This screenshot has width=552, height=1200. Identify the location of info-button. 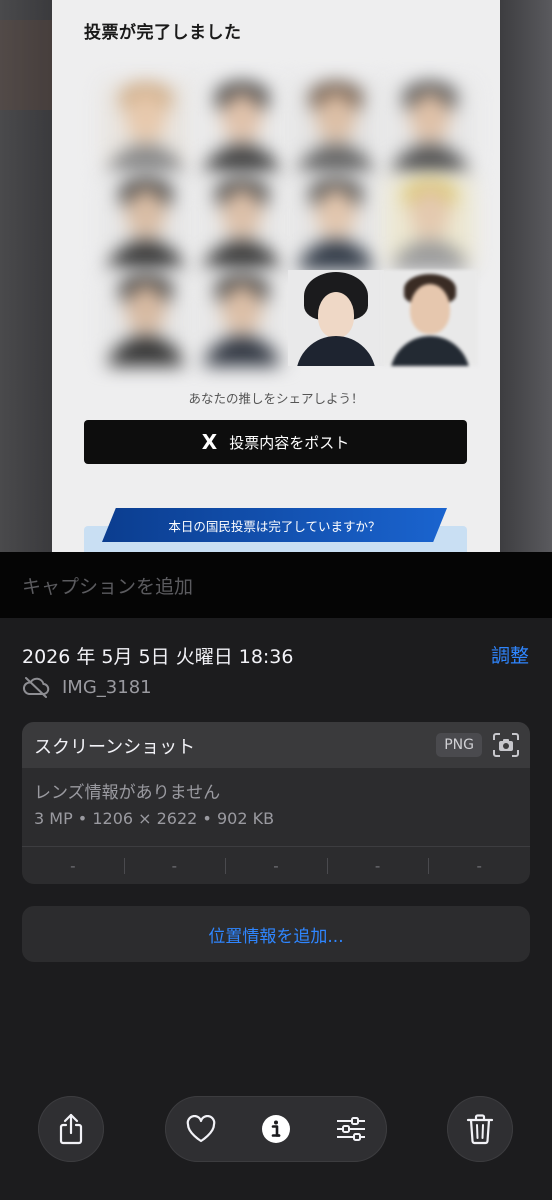
(276, 1129).